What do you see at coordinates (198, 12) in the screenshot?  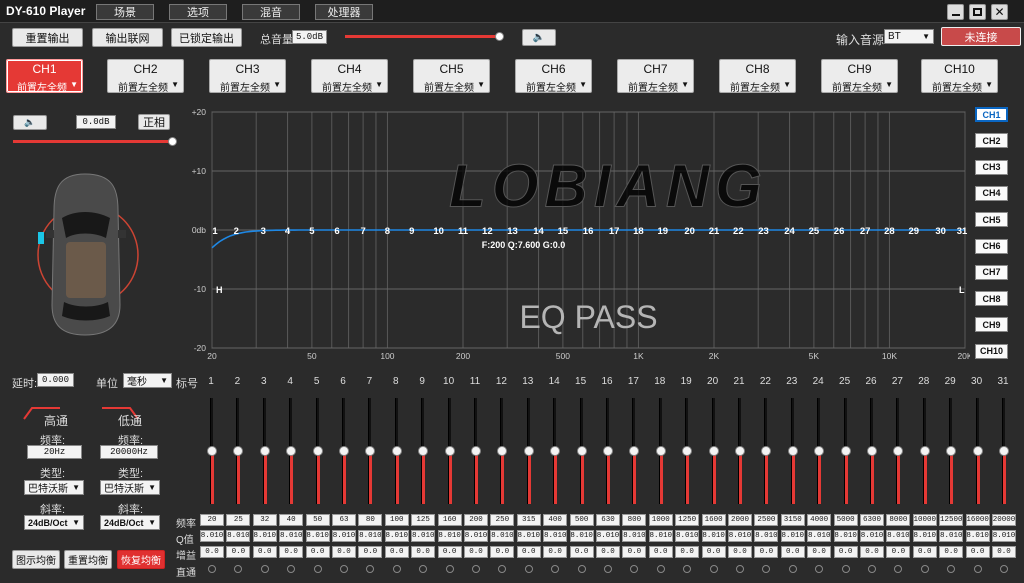 I see `menu-options: 选项` at bounding box center [198, 12].